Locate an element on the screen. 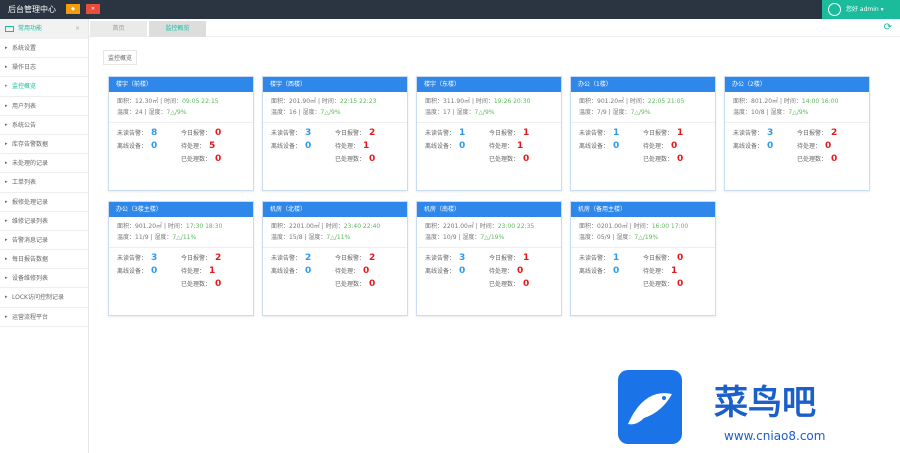  sidebar-item: 库存告警数据 is located at coordinates (44, 145).